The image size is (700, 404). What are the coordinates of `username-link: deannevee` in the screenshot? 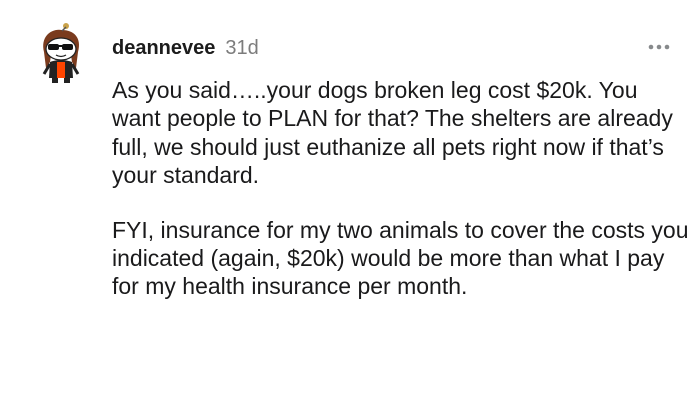 It's located at (163, 48).